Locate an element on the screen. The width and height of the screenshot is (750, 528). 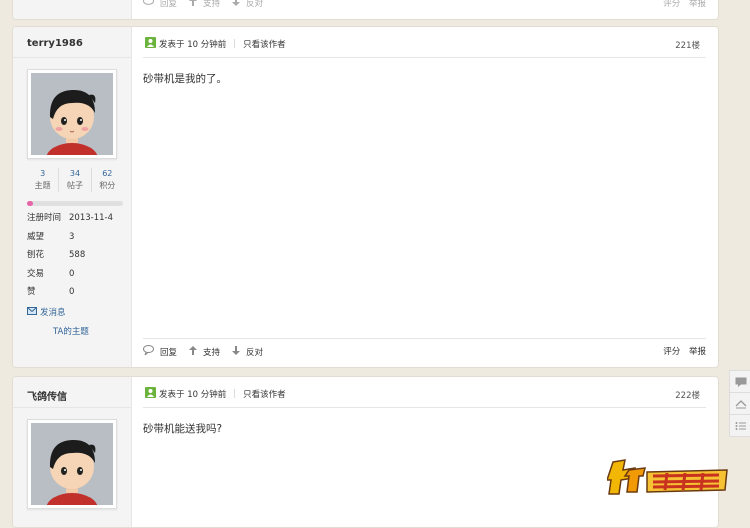
info-value: 3 is located at coordinates (72, 236).